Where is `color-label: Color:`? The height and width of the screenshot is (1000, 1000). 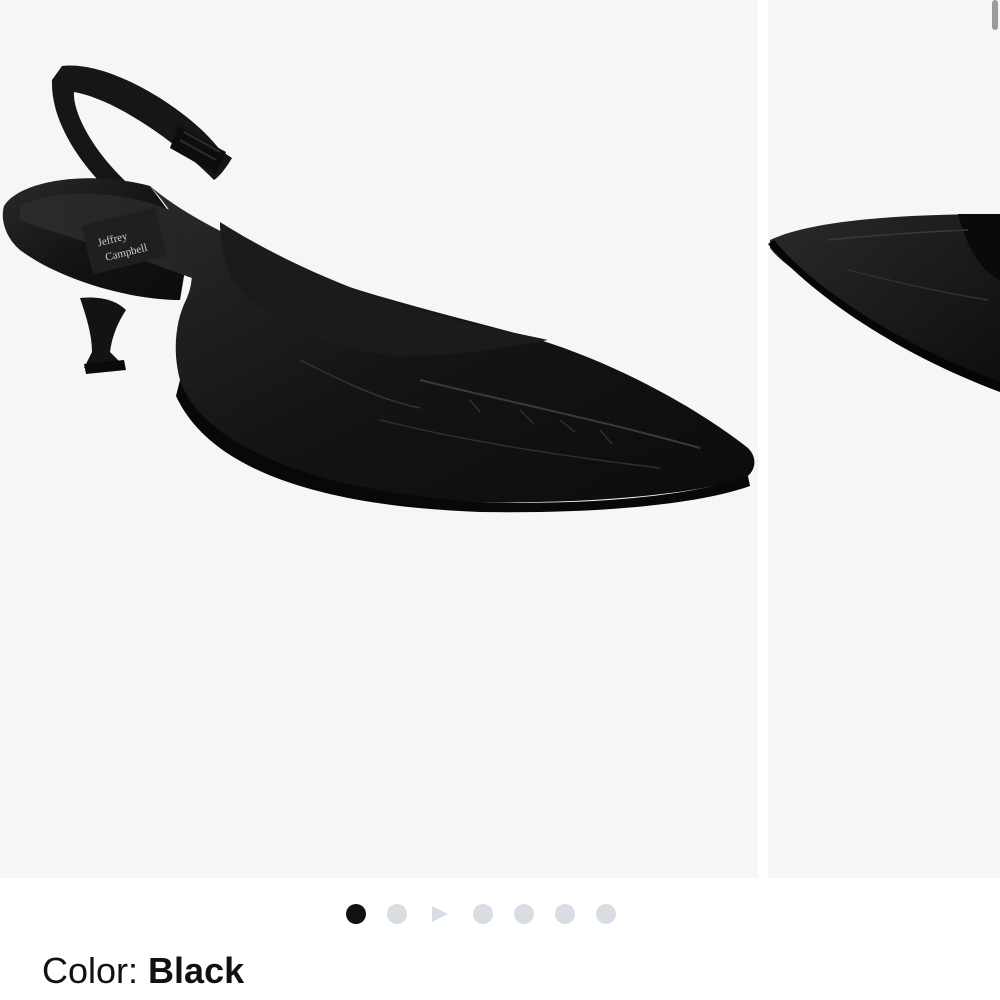
color-label: Color: is located at coordinates (90, 970).